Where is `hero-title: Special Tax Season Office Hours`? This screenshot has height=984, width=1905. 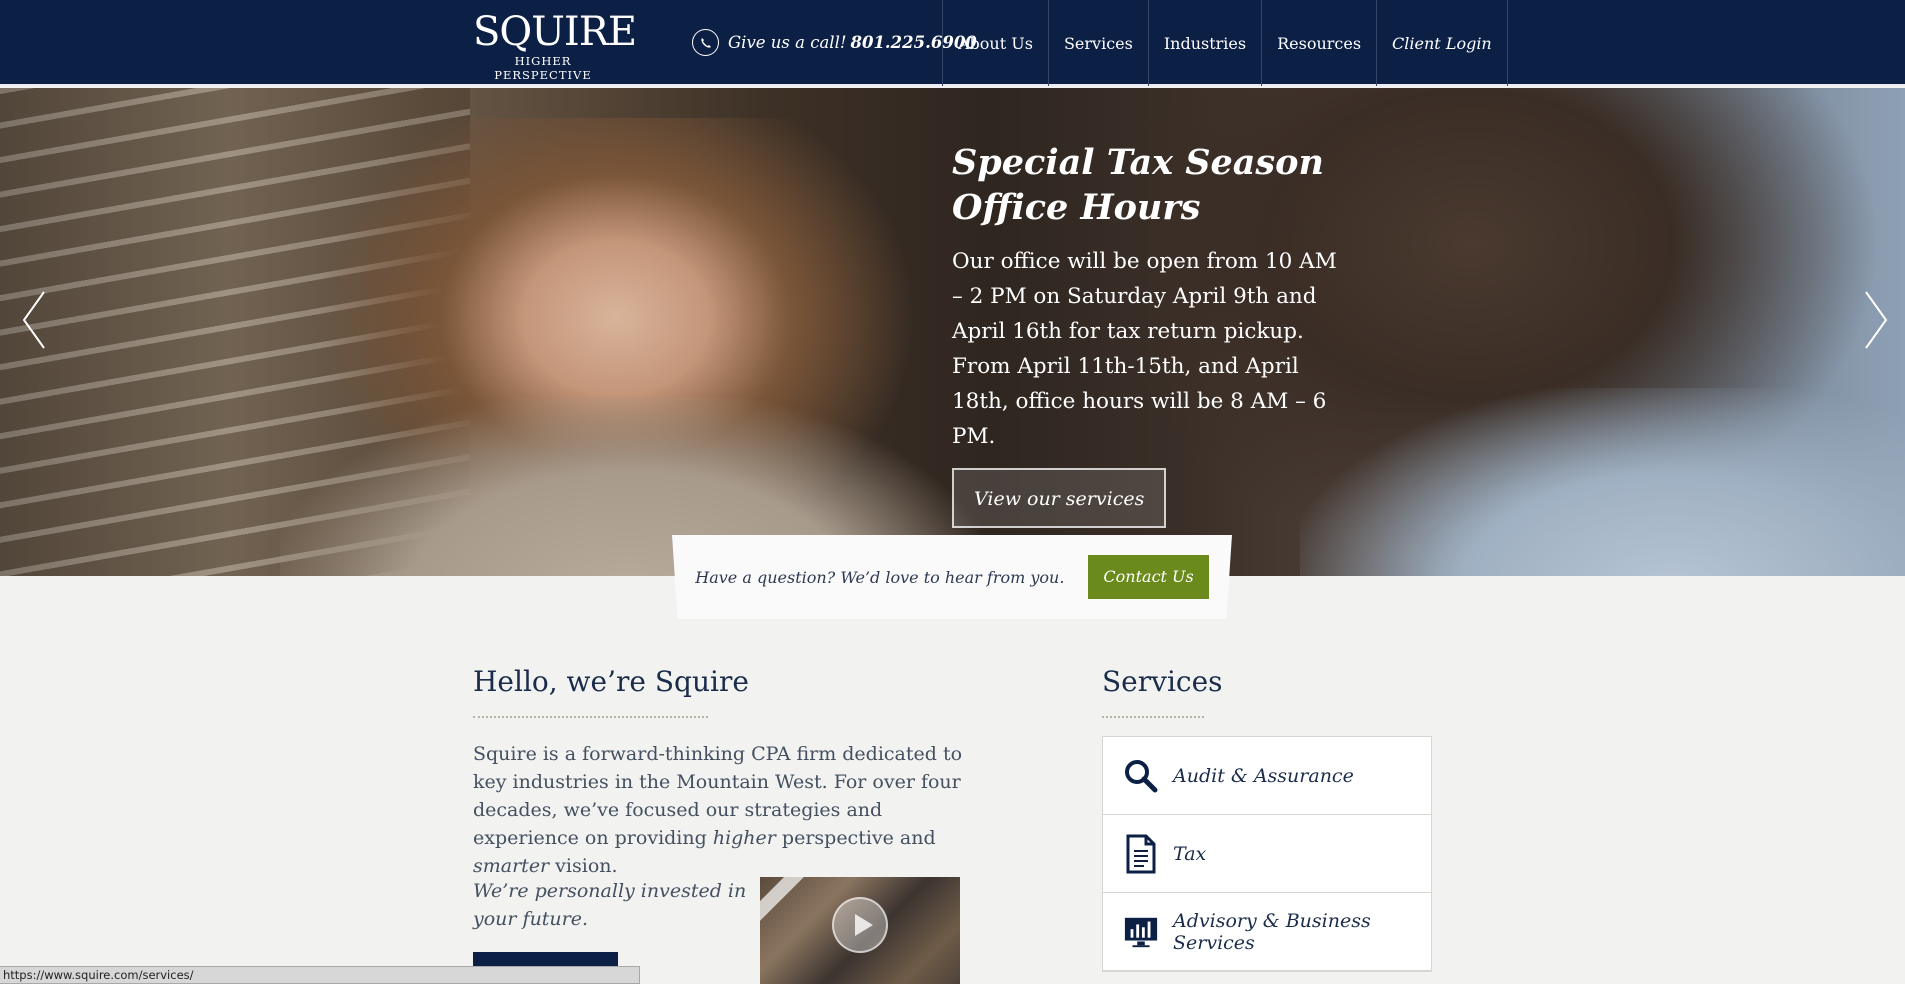 hero-title: Special Tax Season Office Hours is located at coordinates (1152, 185).